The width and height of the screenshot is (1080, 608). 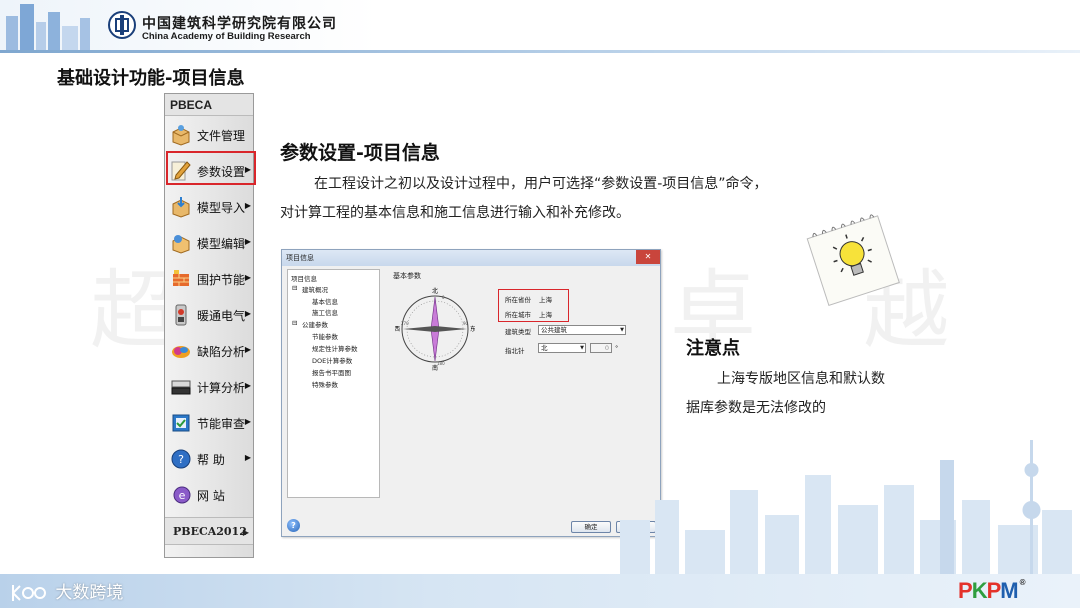 I want to click on menu-item-calc: 计算分析 ▶, so click(x=210, y=387).